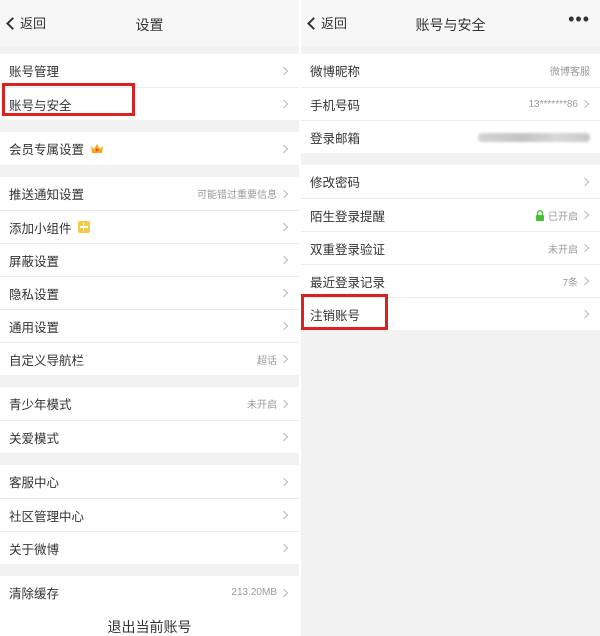  Describe the element at coordinates (47, 150) in the screenshot. I see `item-label: 会员专属设置` at that location.